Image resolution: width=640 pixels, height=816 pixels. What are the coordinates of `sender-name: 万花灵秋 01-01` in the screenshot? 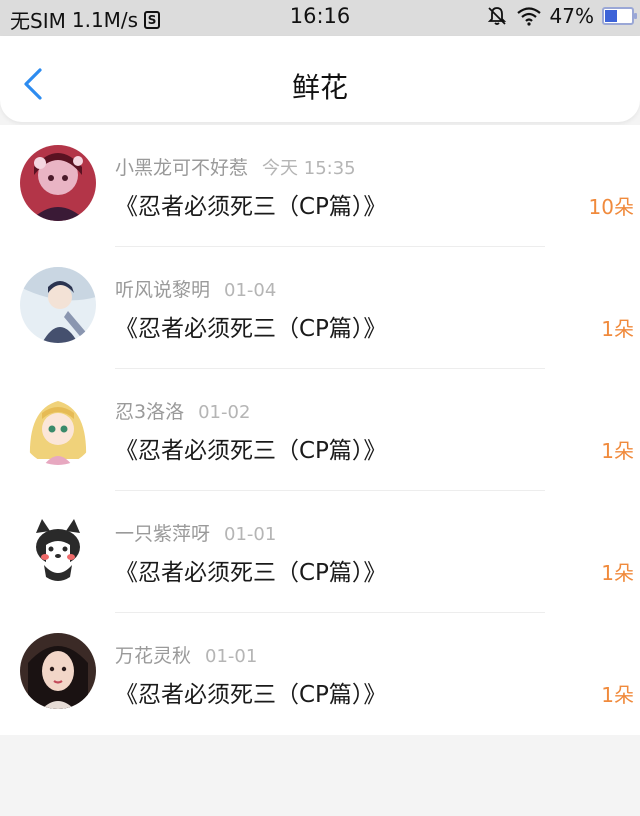 It's located at (186, 654).